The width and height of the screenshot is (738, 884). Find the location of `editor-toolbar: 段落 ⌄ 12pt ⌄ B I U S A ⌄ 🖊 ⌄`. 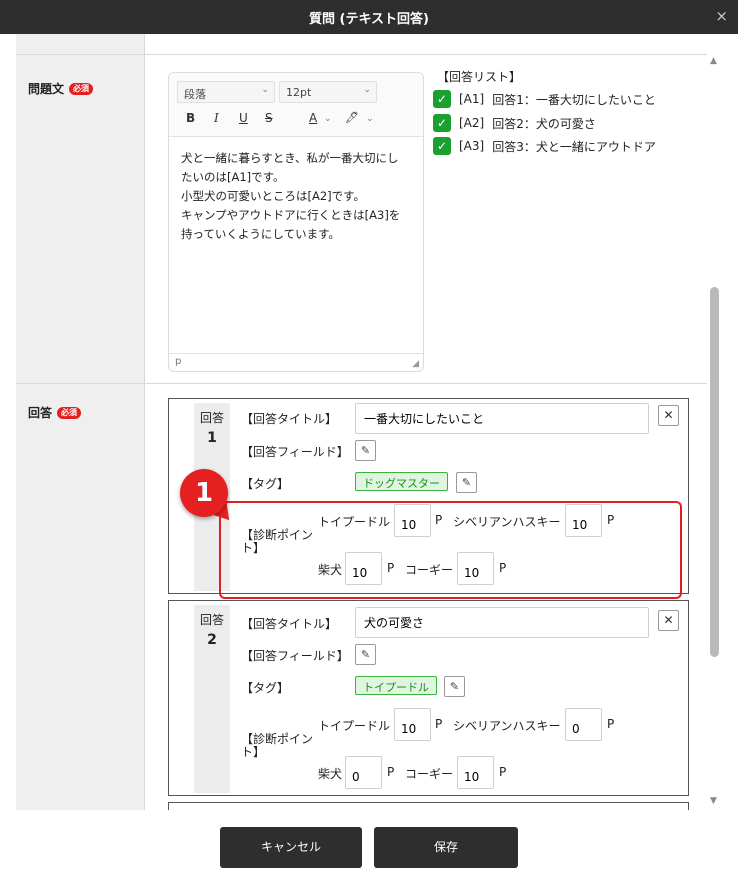

editor-toolbar: 段落 ⌄ 12pt ⌄ B I U S A ⌄ 🖊 ⌄ is located at coordinates (296, 105).